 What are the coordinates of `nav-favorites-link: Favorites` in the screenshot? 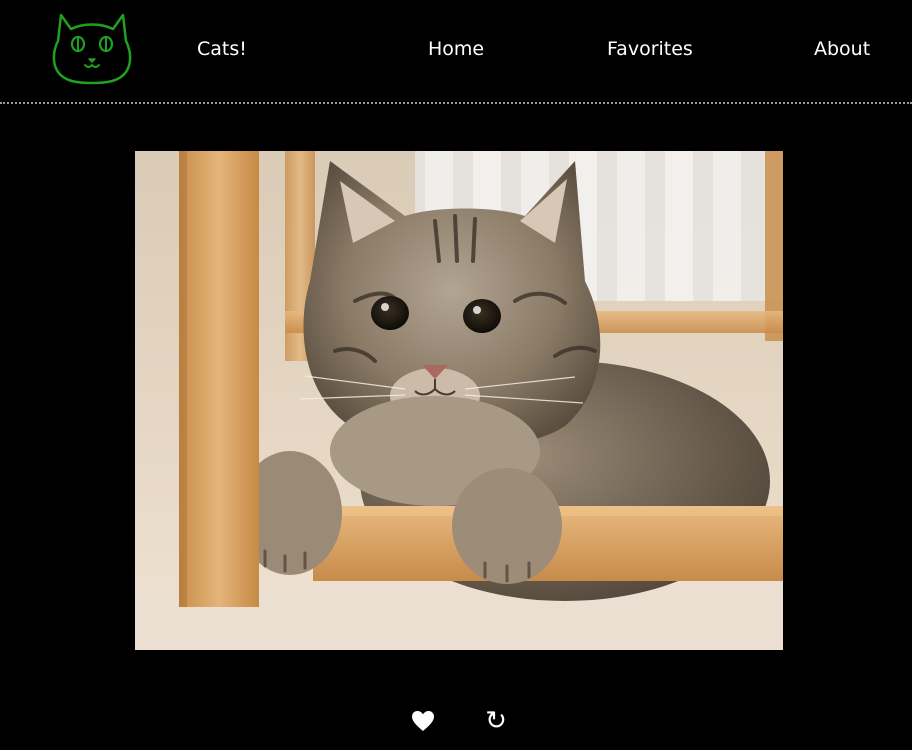 It's located at (650, 49).